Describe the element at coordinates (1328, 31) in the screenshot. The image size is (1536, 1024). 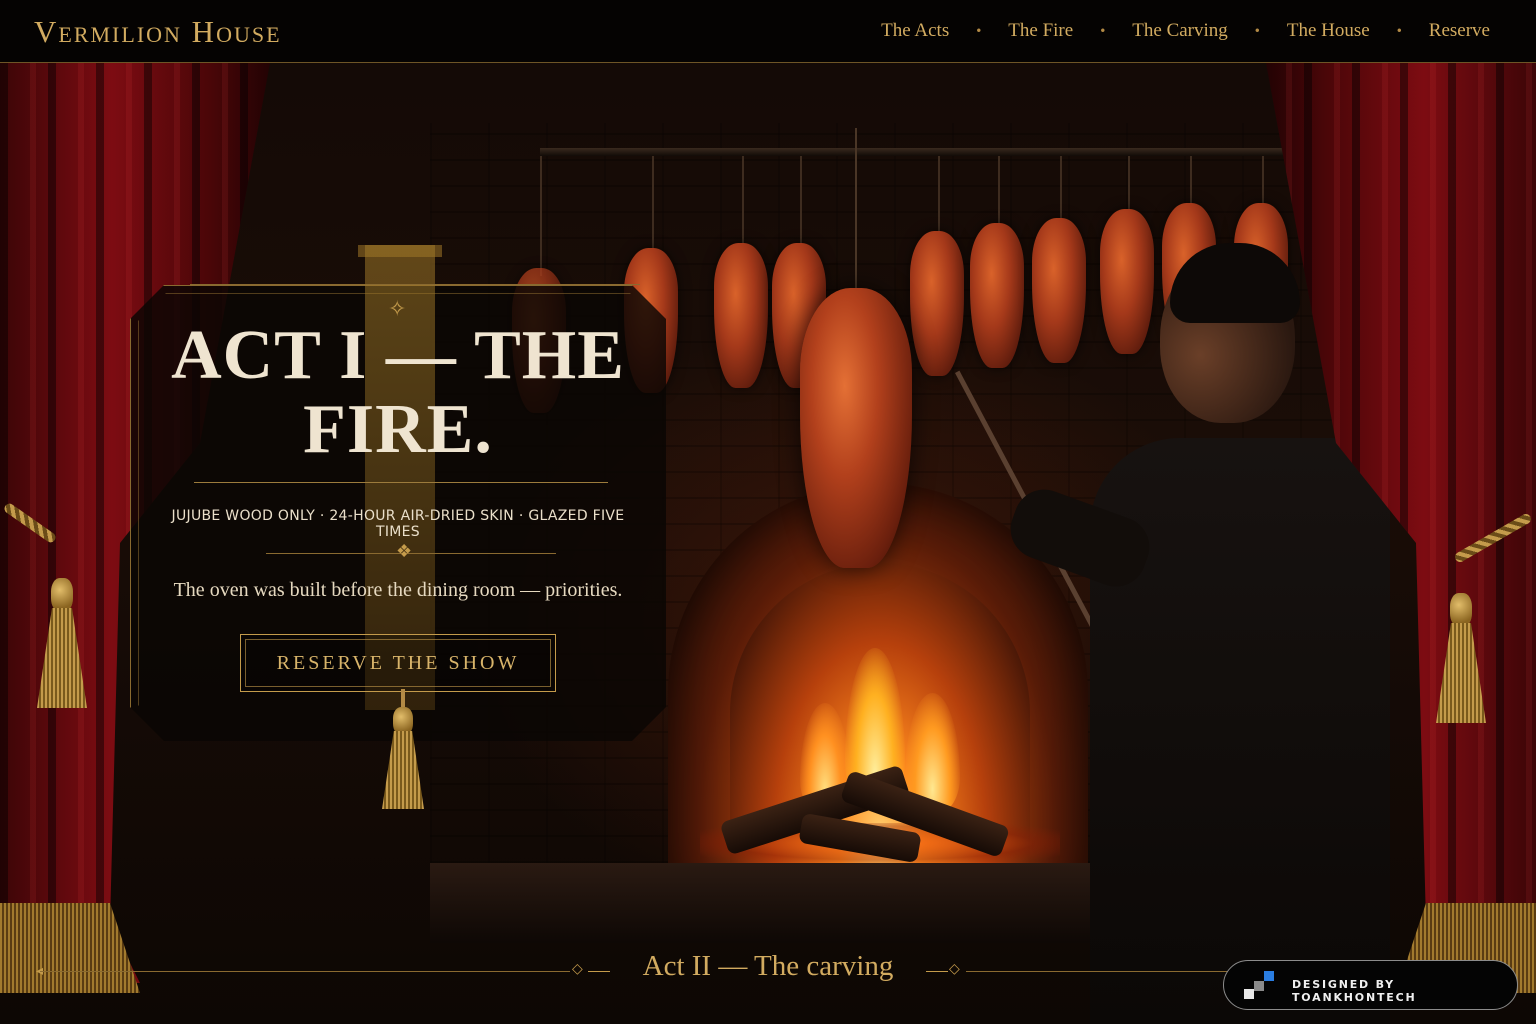
I see `nav-link-the-house: The House` at that location.